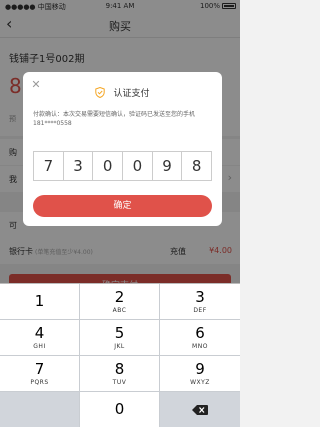 The height and width of the screenshot is (427, 320). I want to click on delete-key, so click(200, 409).